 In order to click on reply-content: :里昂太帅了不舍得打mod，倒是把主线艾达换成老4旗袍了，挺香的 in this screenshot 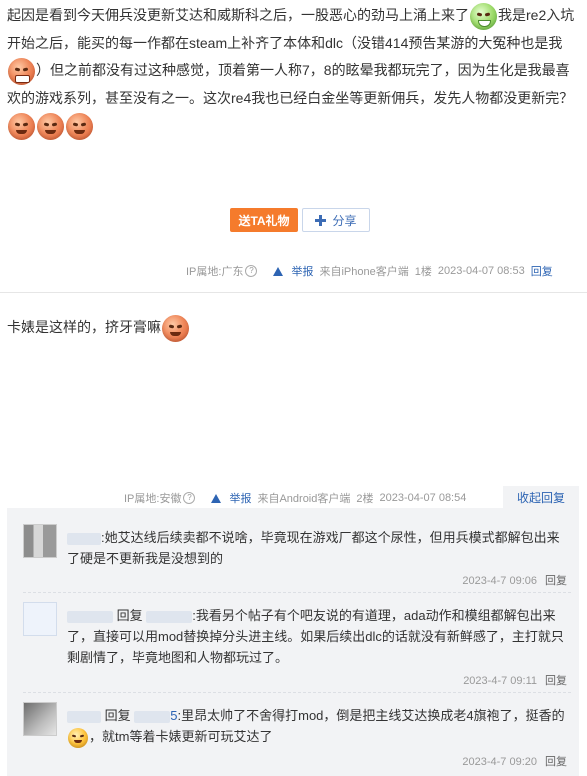, I will do `click(371, 715)`.